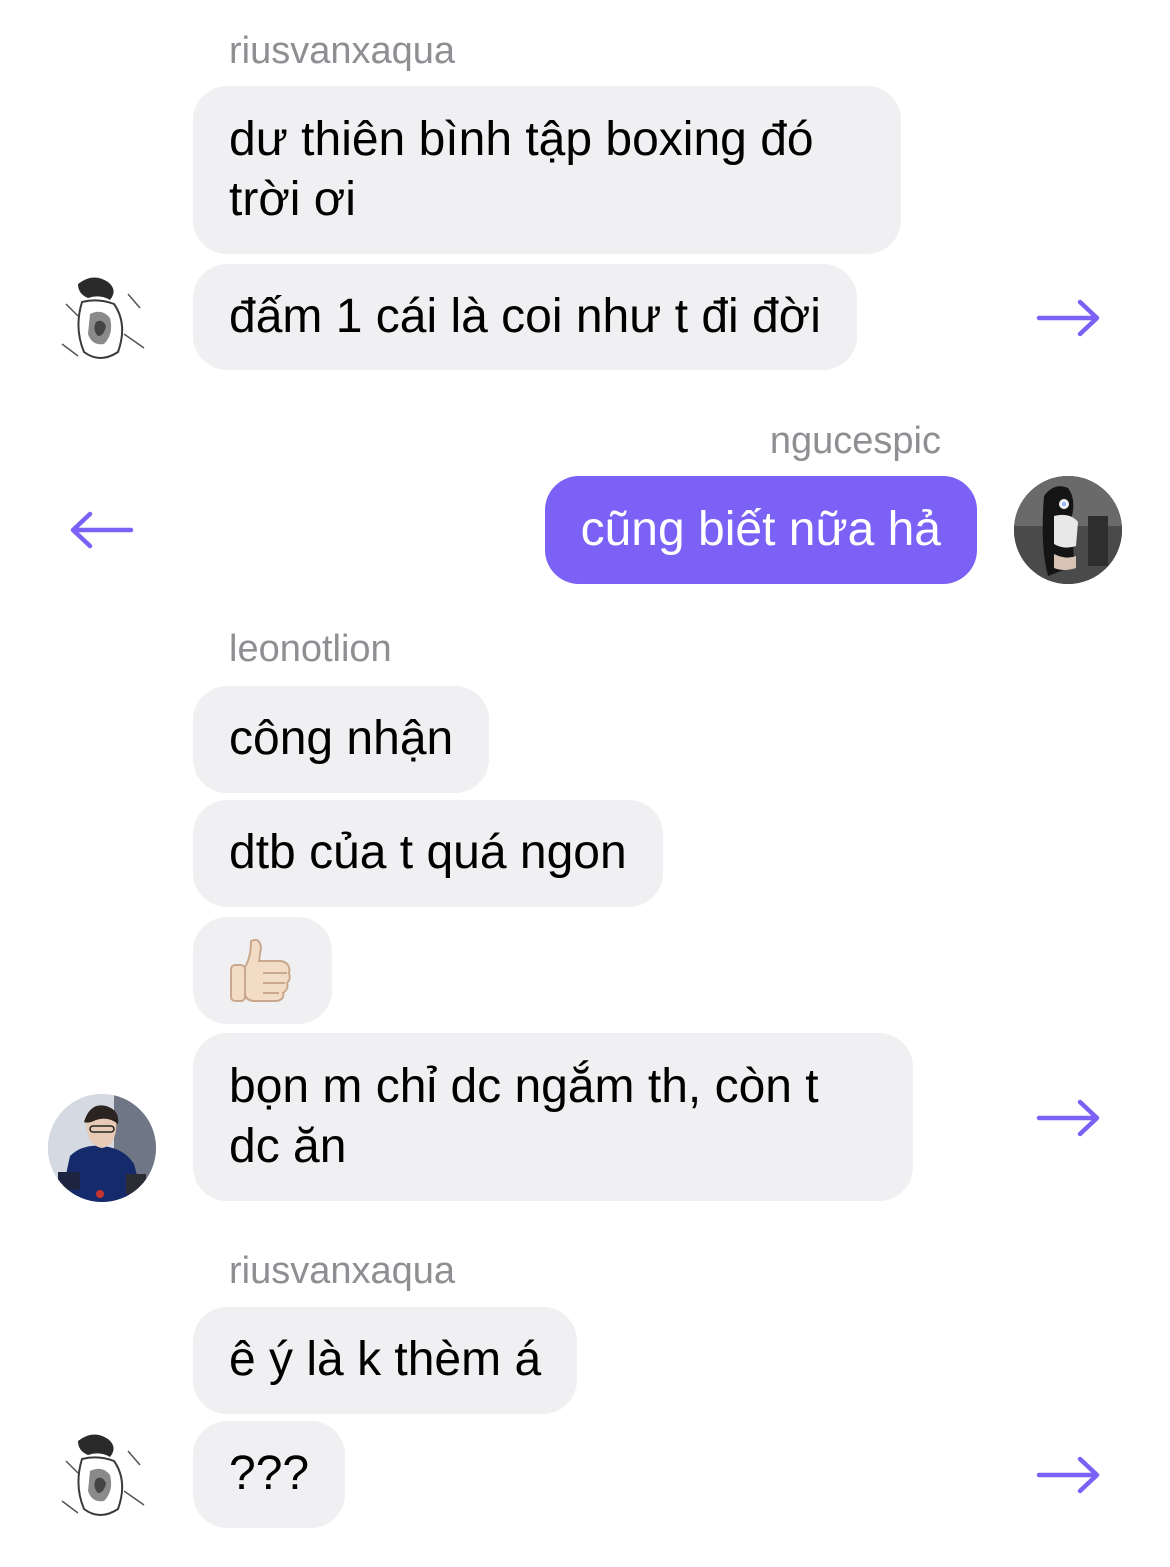 The image size is (1170, 1567). Describe the element at coordinates (553, 1117) in the screenshot. I see `message-bubble: bọn m chỉ dc ngắm th, còn t dc ăn` at that location.